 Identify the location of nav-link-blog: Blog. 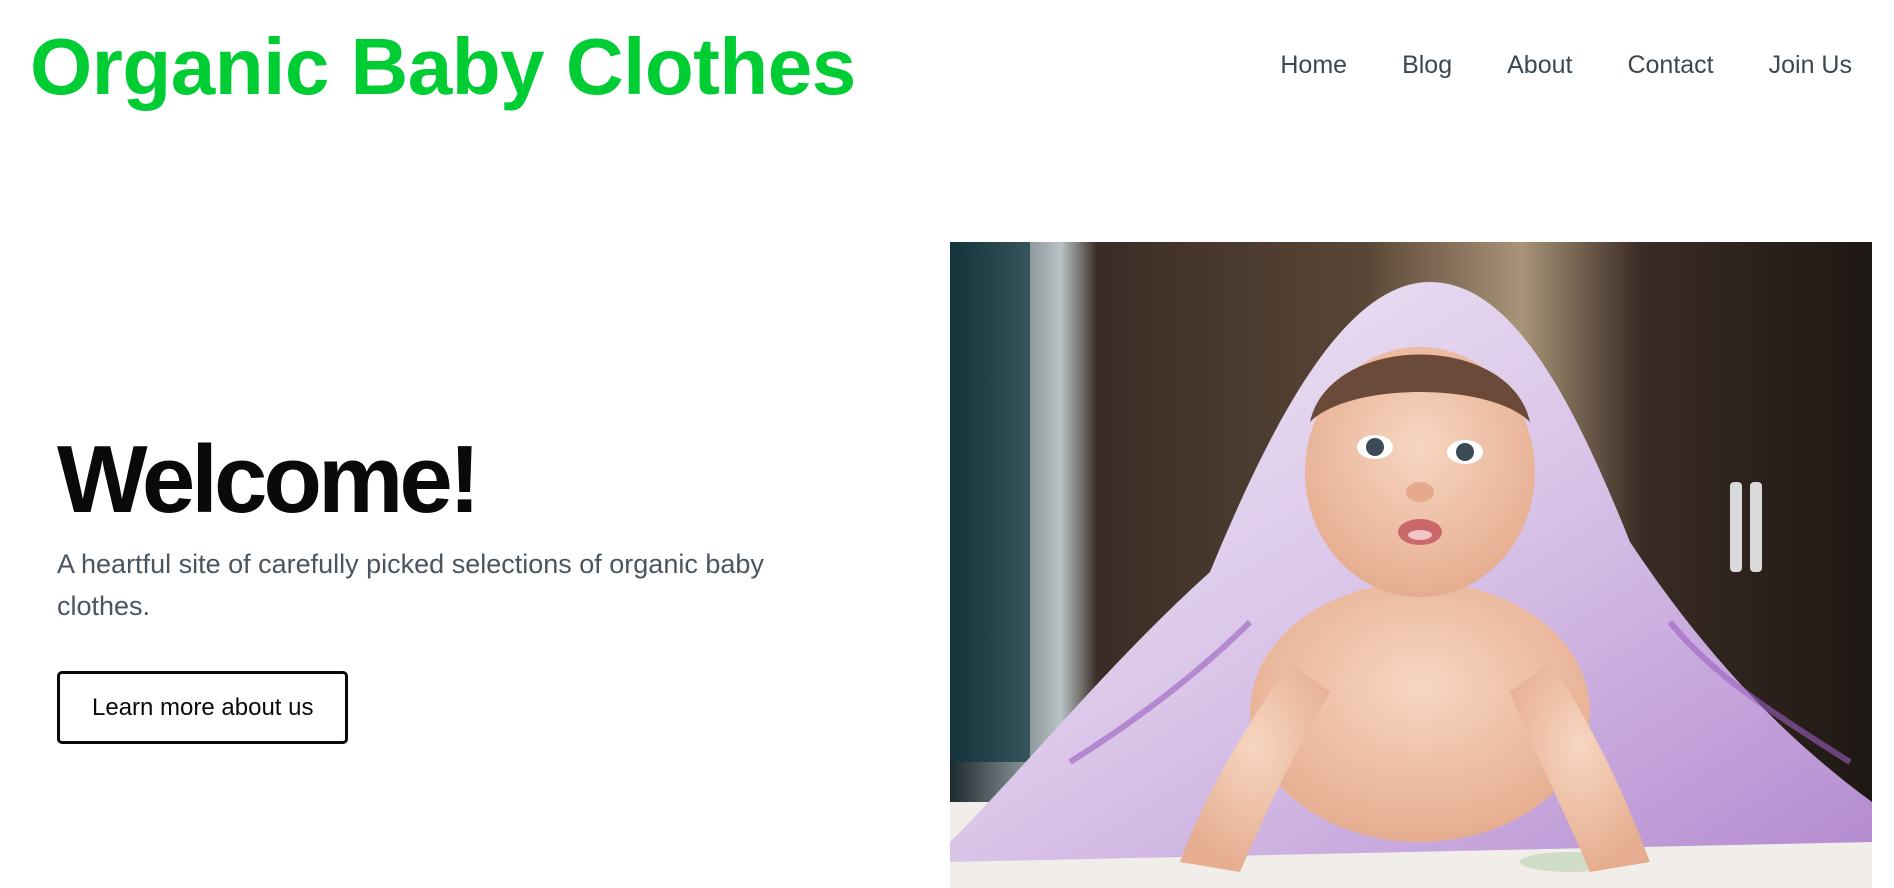
(1427, 65).